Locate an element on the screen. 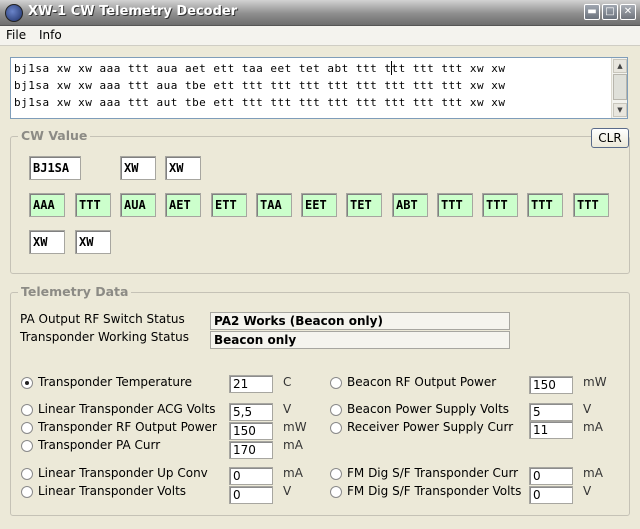 The width and height of the screenshot is (640, 529). status-label: PA Output RF Switch Status is located at coordinates (102, 319).